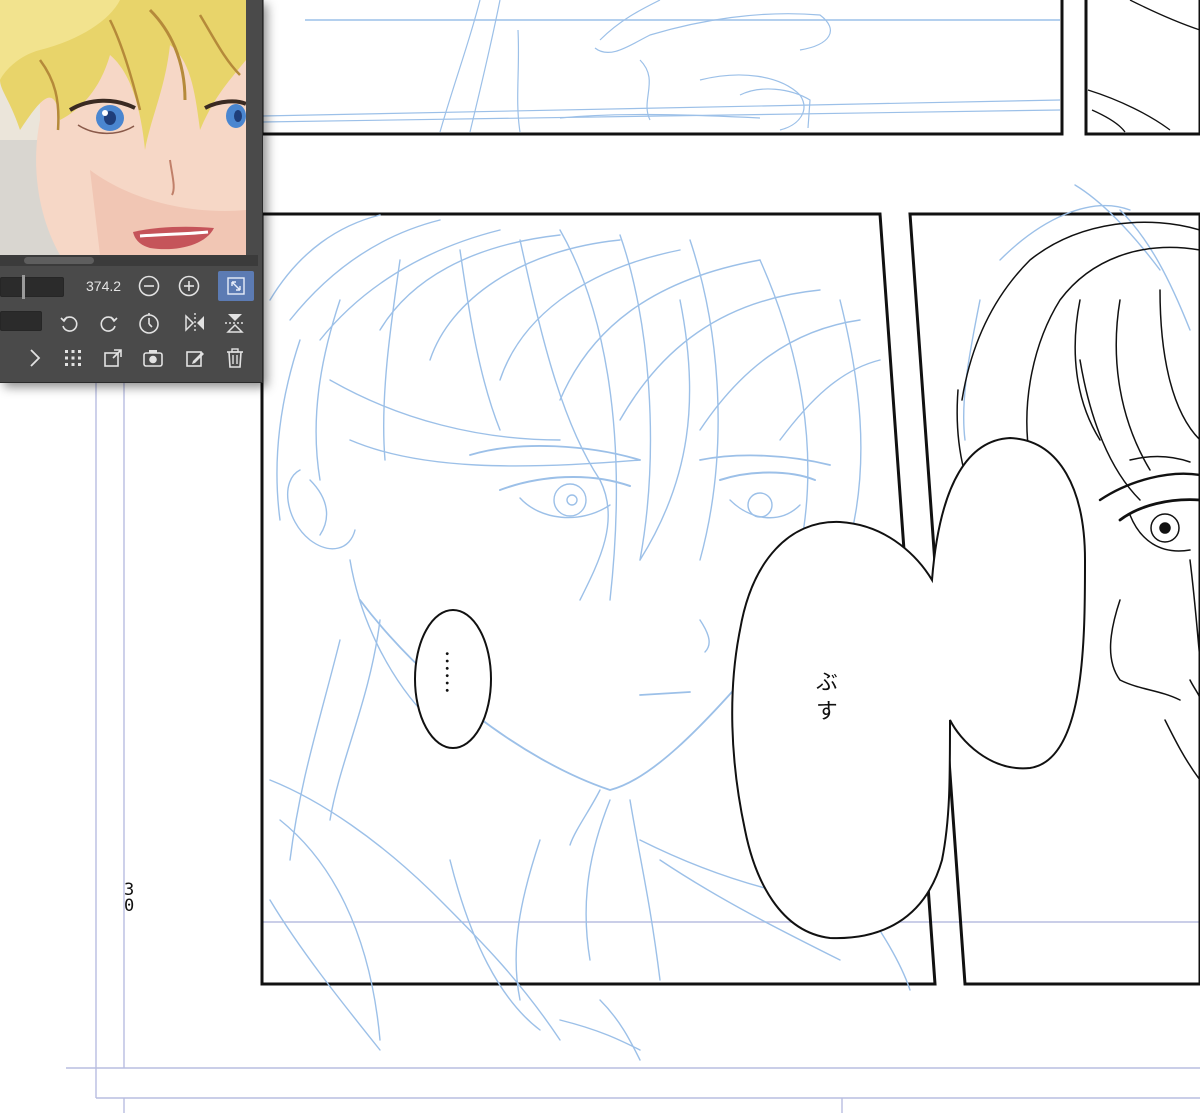 The height and width of the screenshot is (1113, 1200). I want to click on zoom-slider, so click(32, 287).